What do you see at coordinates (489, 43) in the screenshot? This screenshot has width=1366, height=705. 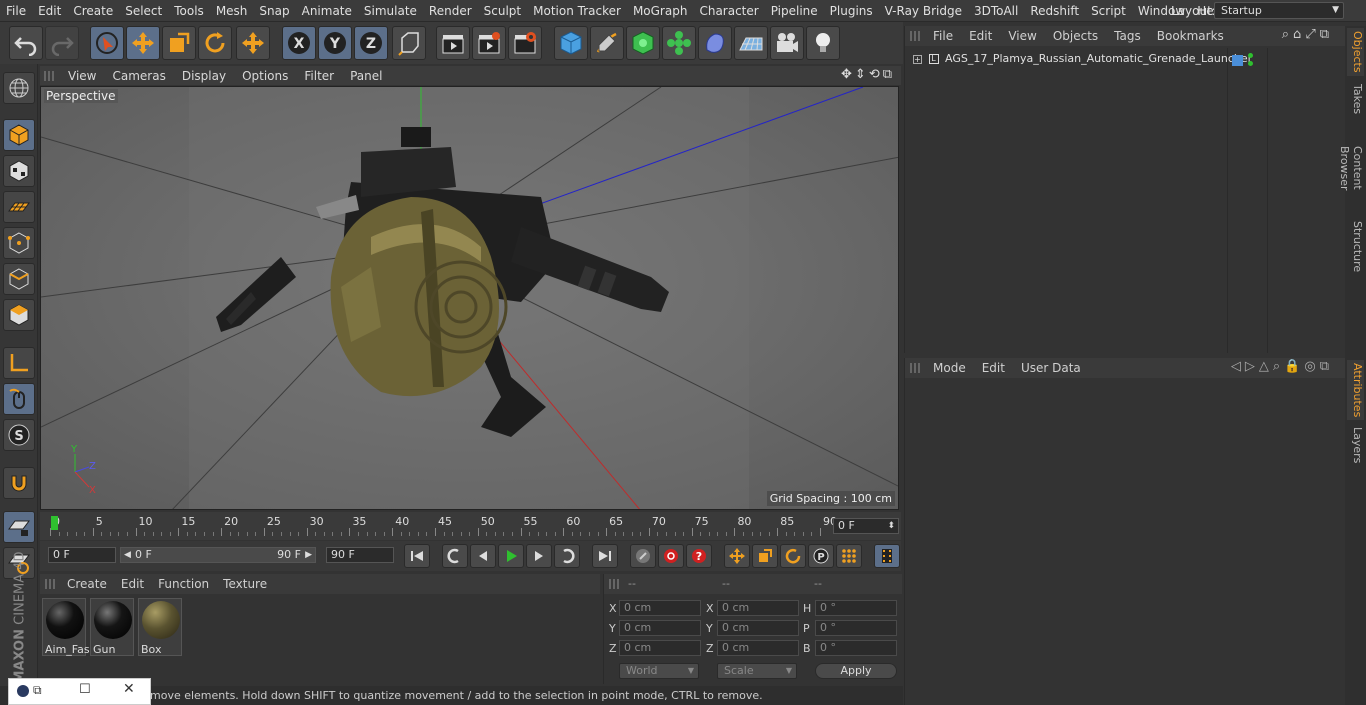 I see `render-picture-viewer-button` at bounding box center [489, 43].